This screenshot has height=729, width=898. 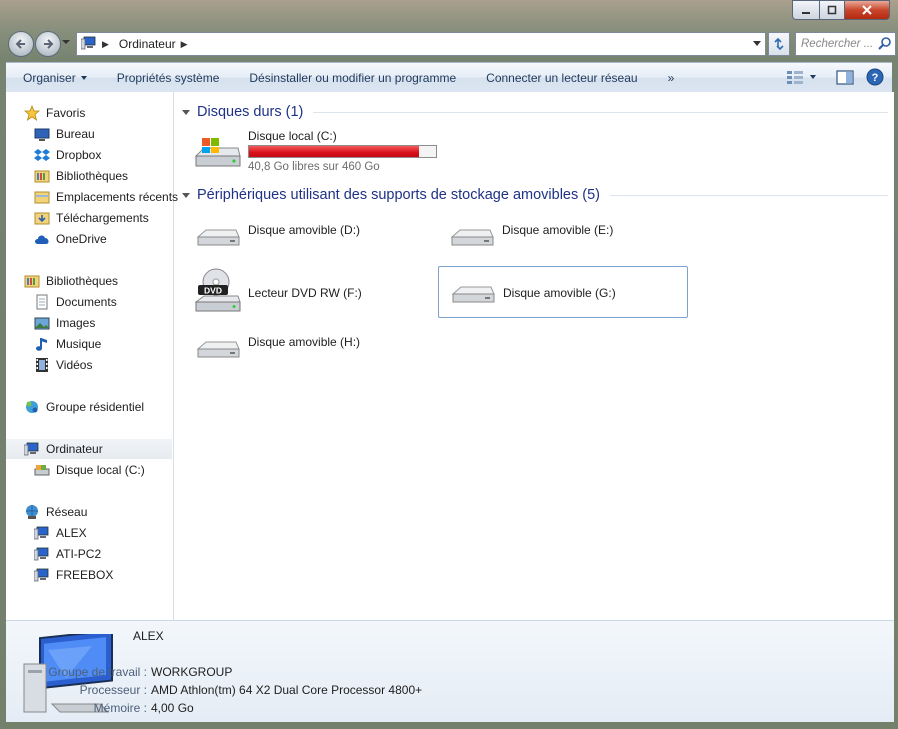 I want to click on dvd-drive-icon: DVD, so click(x=218, y=292).